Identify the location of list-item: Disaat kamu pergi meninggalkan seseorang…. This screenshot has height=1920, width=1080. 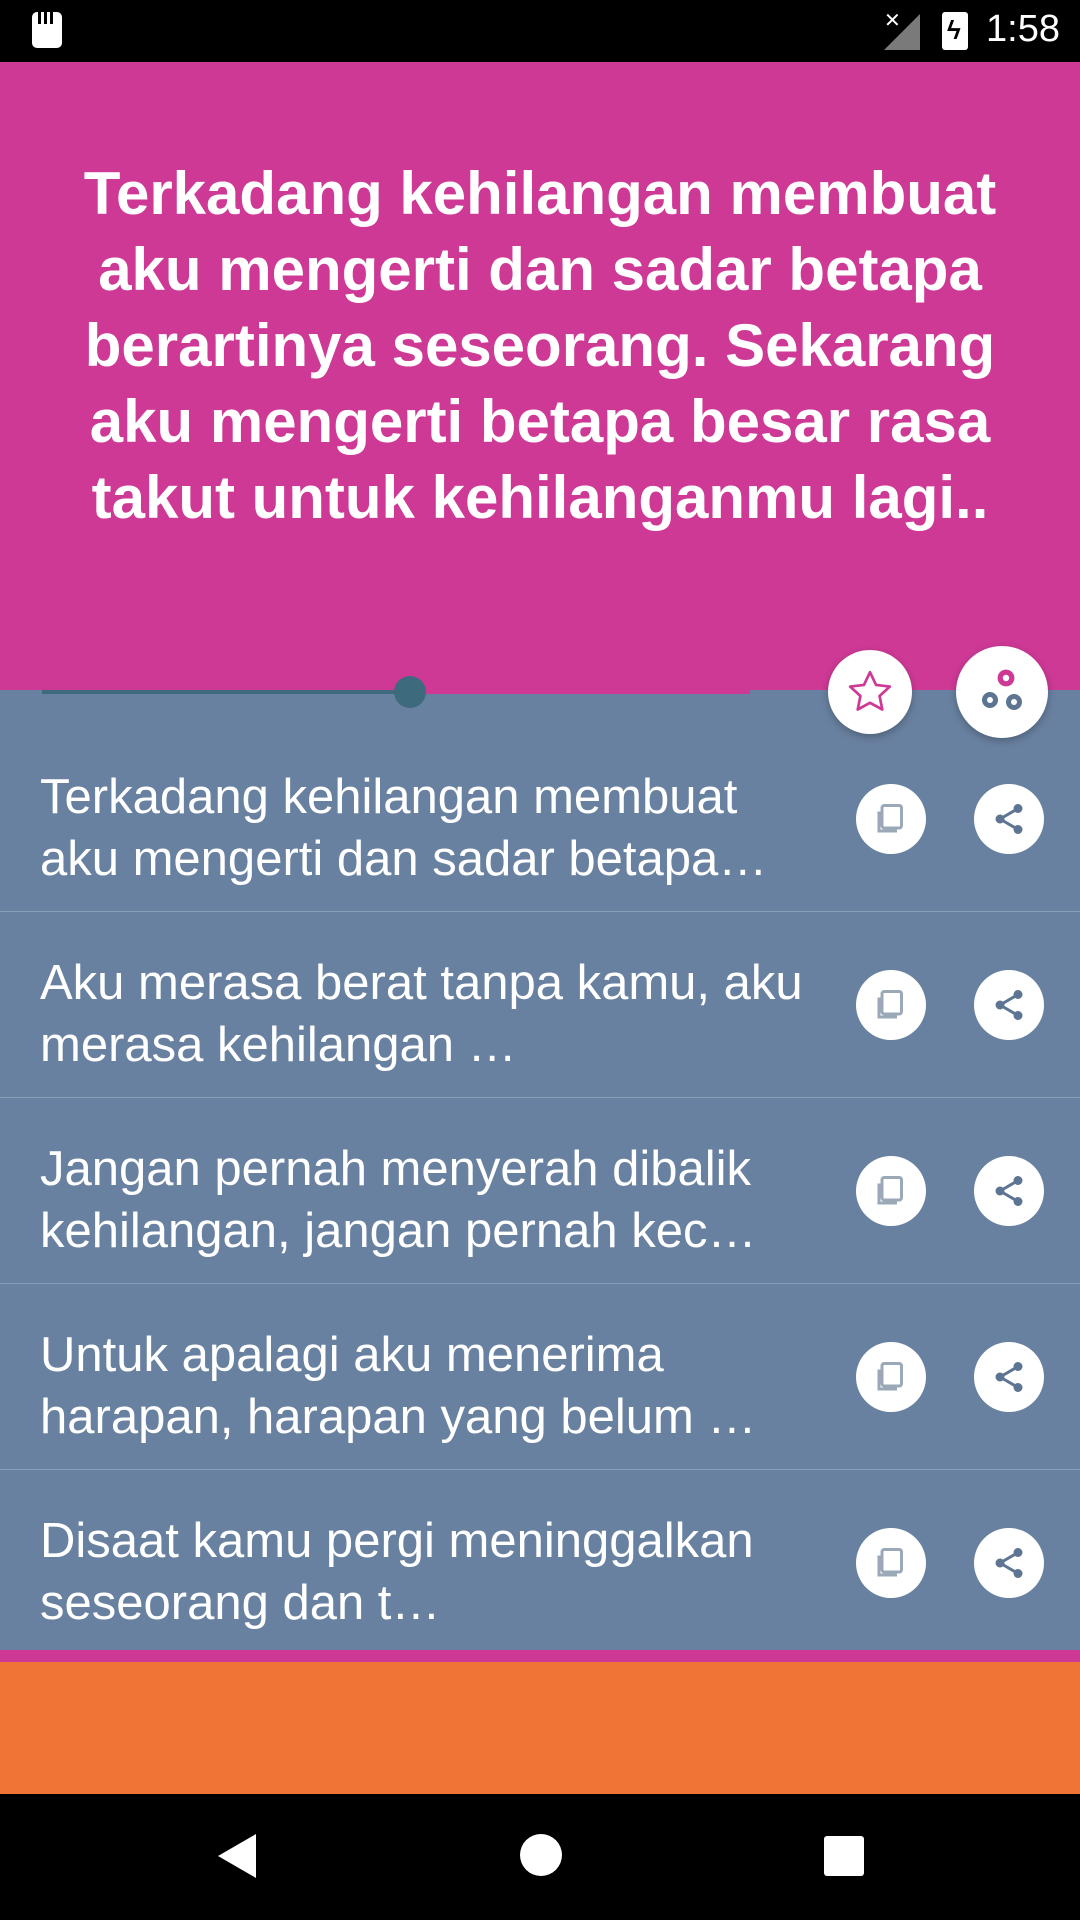
(540, 1562).